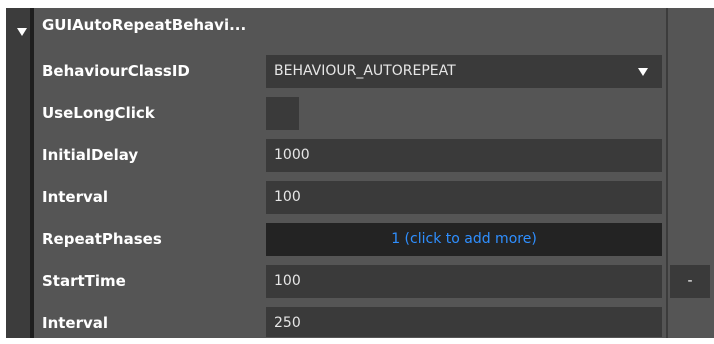  Describe the element at coordinates (116, 71) in the screenshot. I see `property-label: BehaviourClassID` at that location.